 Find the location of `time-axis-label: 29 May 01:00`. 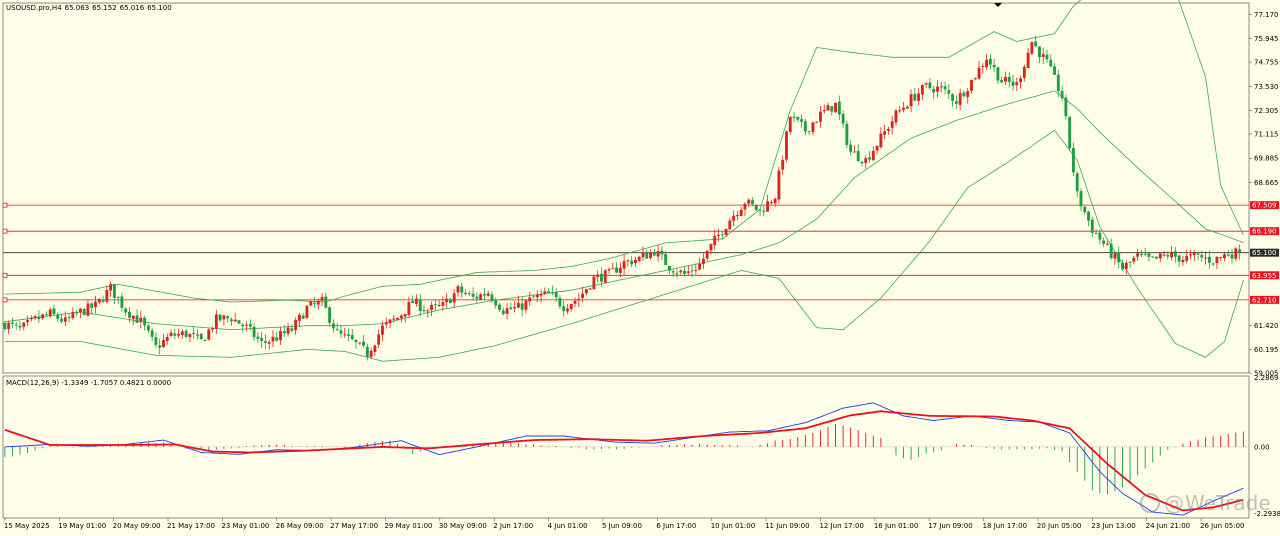

time-axis-label: 29 May 01:00 is located at coordinates (408, 526).